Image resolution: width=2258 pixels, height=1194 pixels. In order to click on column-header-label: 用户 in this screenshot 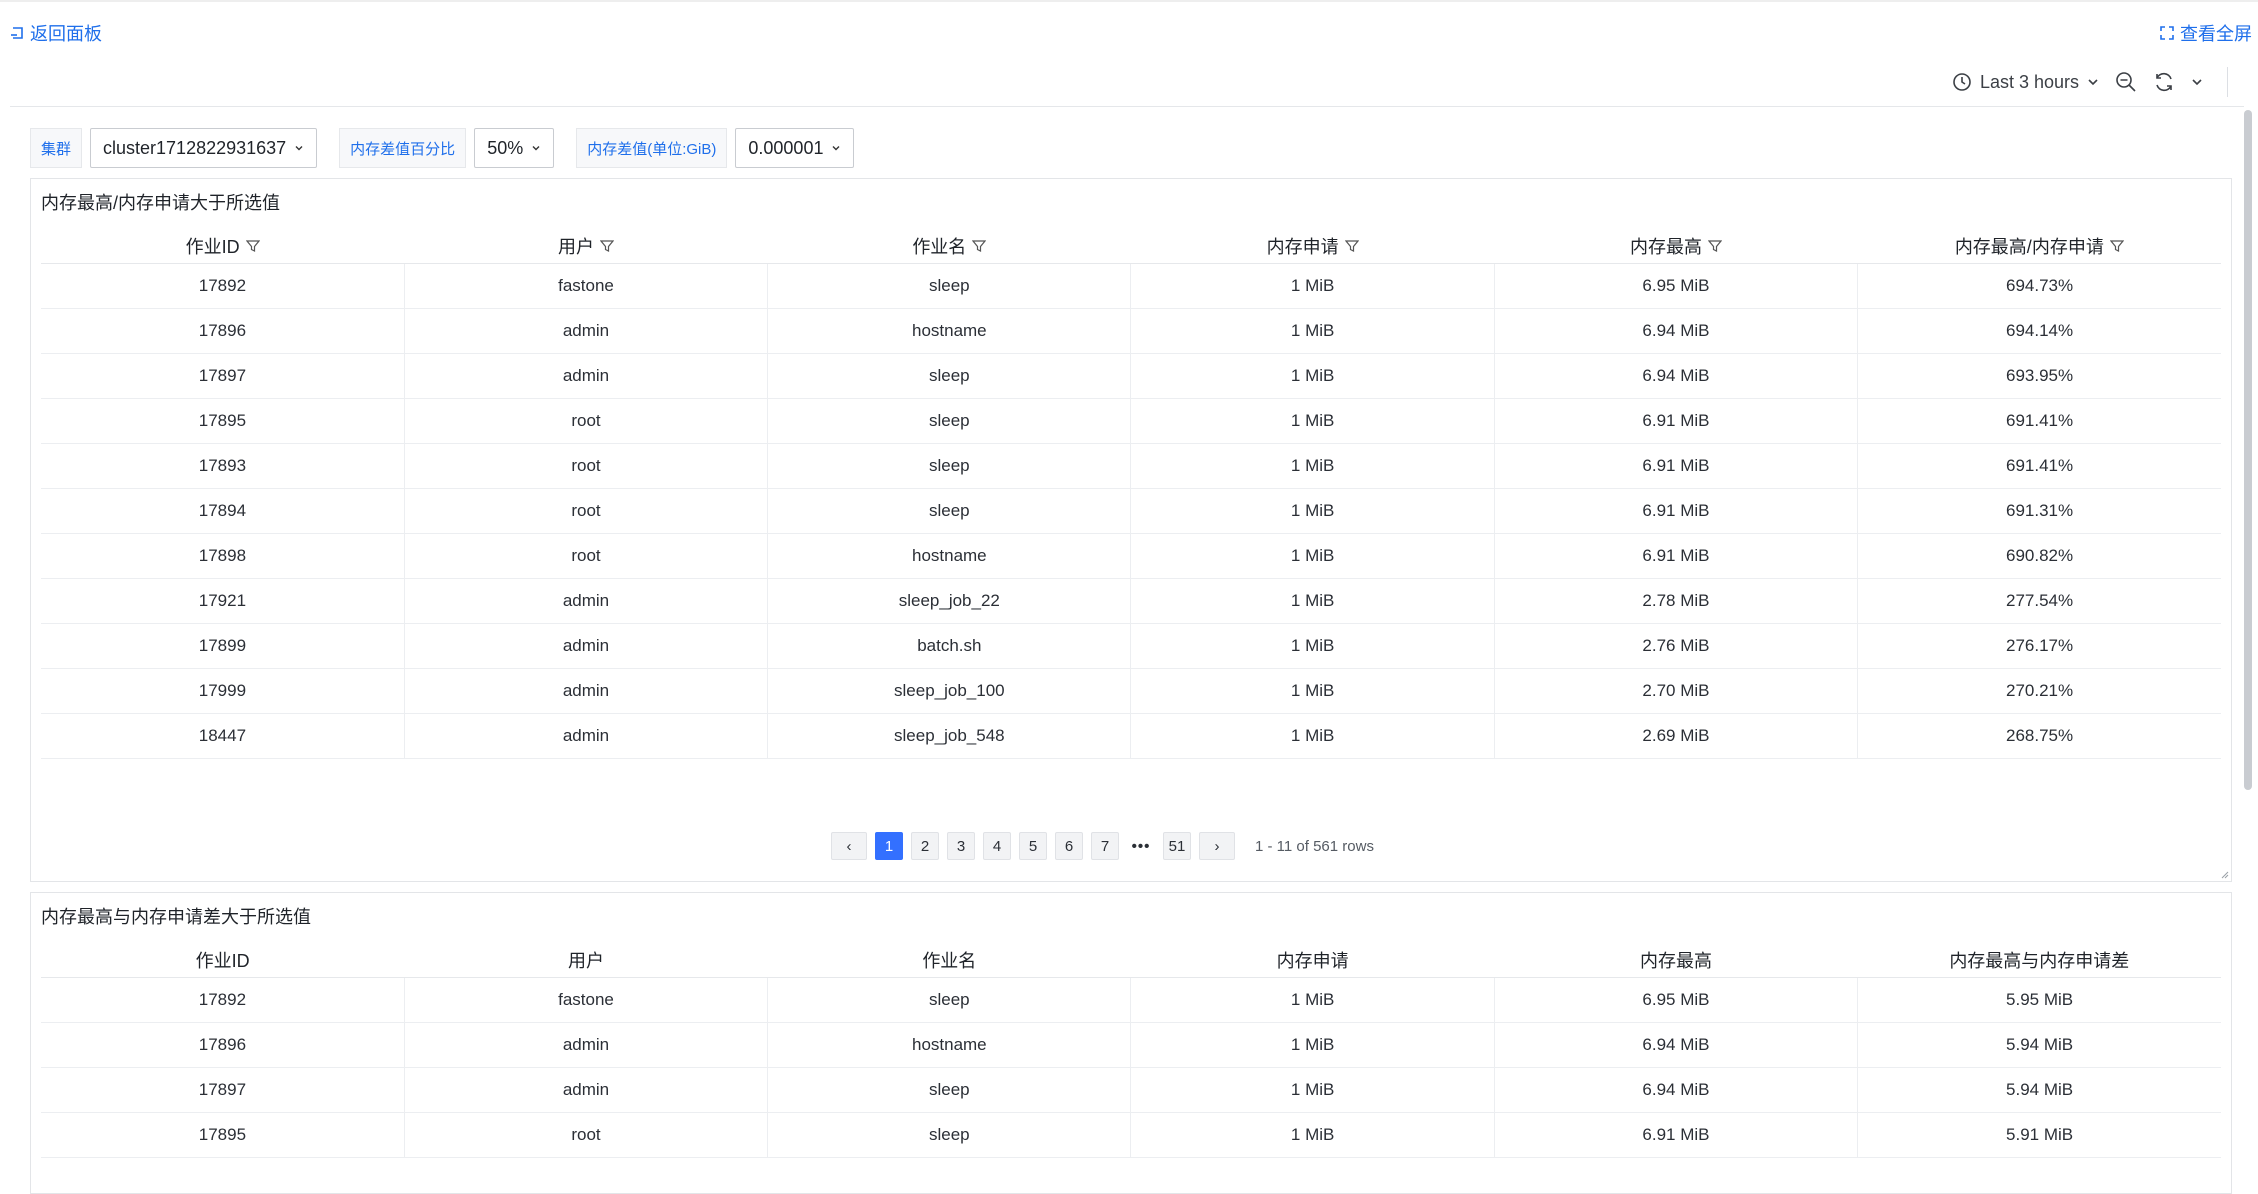, I will do `click(575, 247)`.